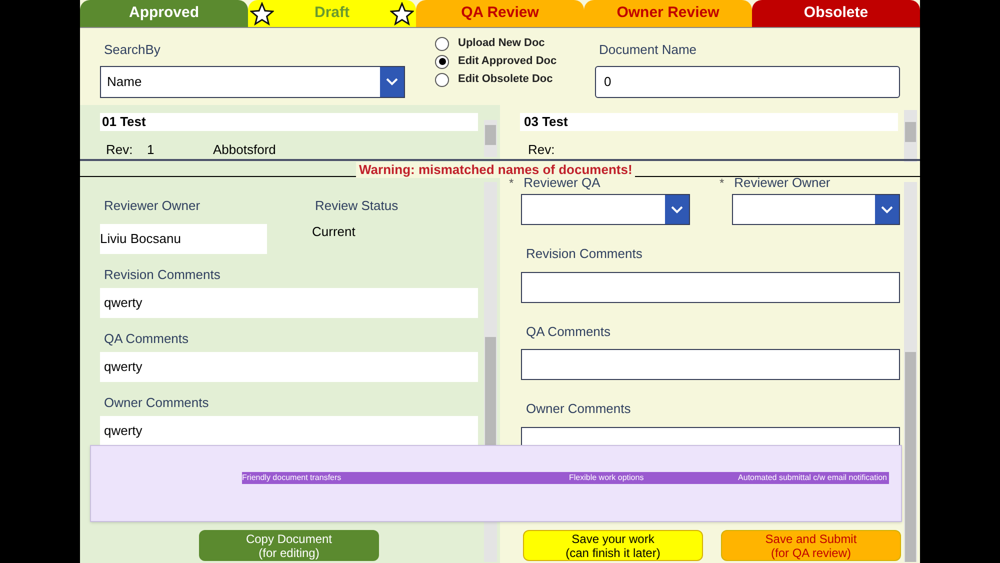 The height and width of the screenshot is (563, 1000). What do you see at coordinates (183, 239) in the screenshot?
I see `reviewer-owner-field: Liviu Bocsanu` at bounding box center [183, 239].